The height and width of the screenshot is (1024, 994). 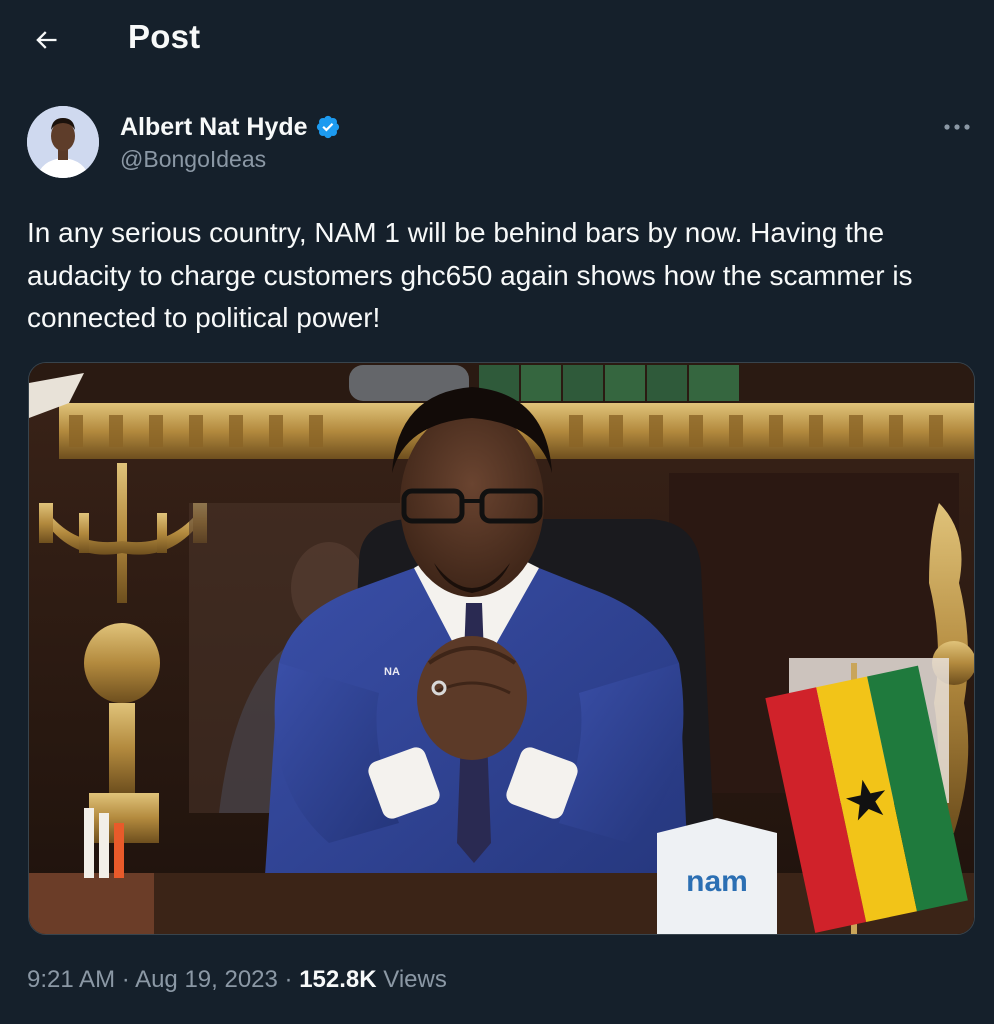 I want to click on avatar, so click(x=63, y=142).